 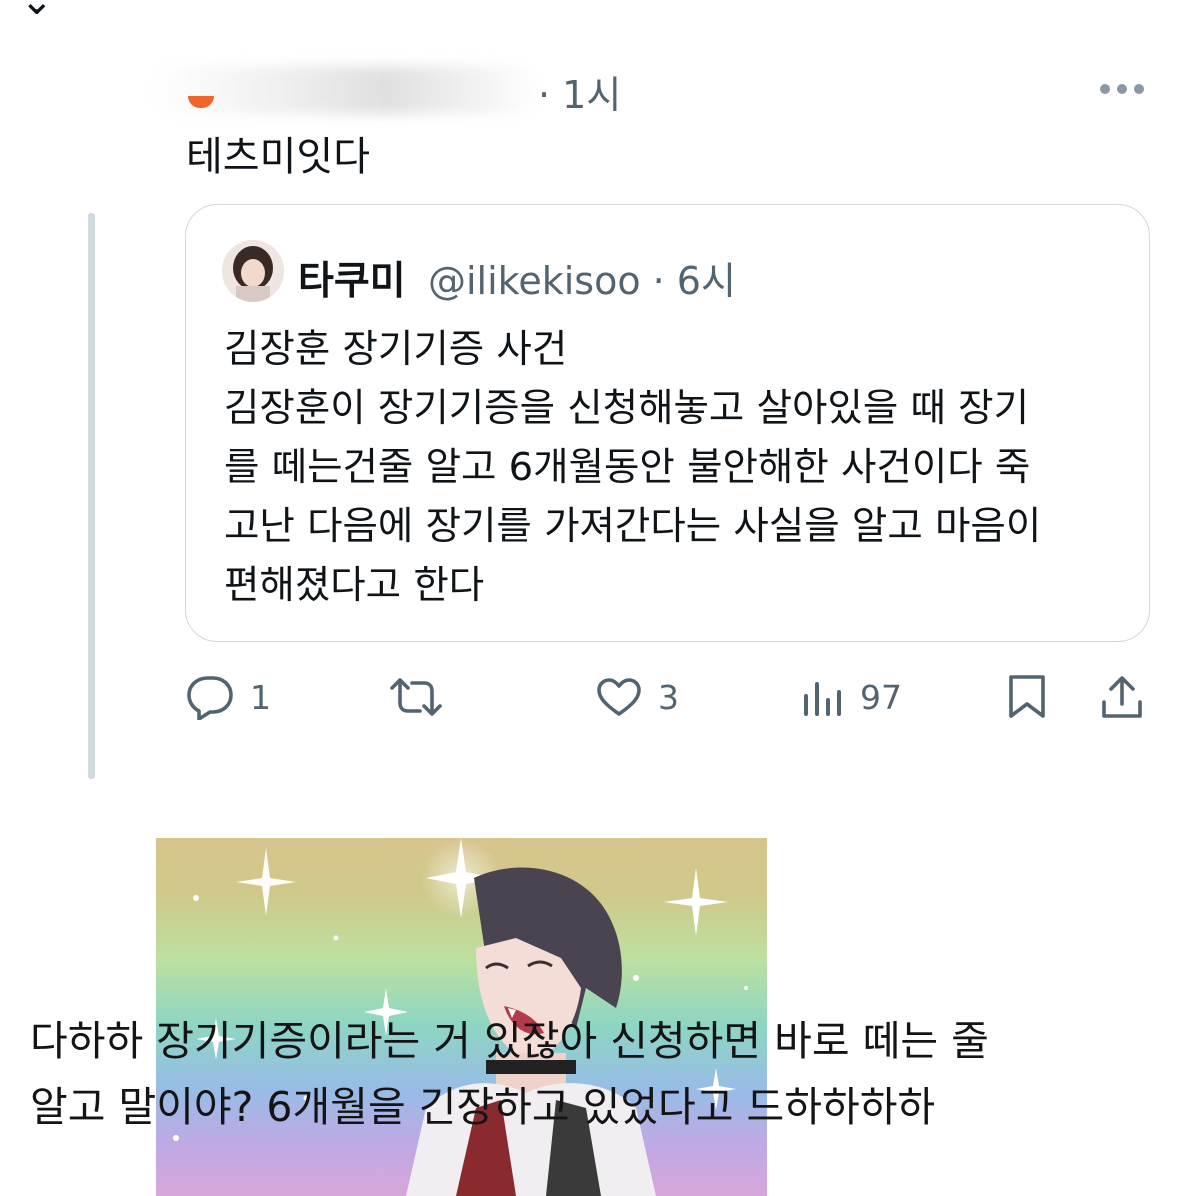 What do you see at coordinates (260, 697) in the screenshot?
I see `reply-count: 1` at bounding box center [260, 697].